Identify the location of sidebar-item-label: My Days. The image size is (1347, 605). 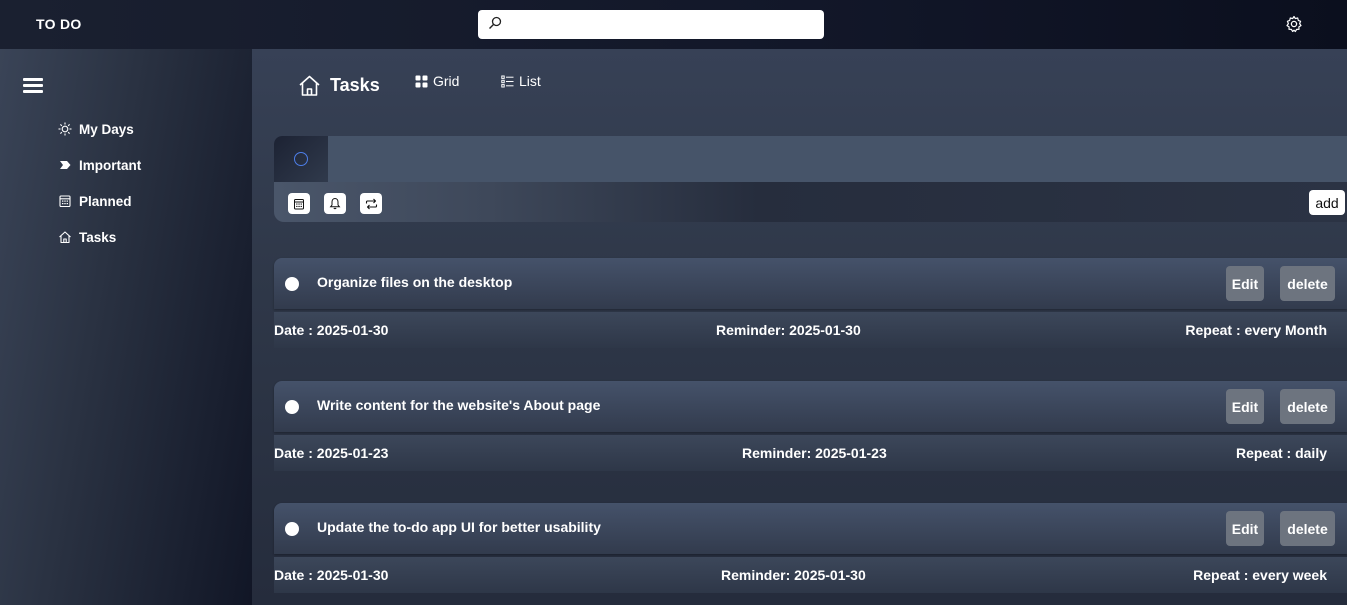
(106, 129).